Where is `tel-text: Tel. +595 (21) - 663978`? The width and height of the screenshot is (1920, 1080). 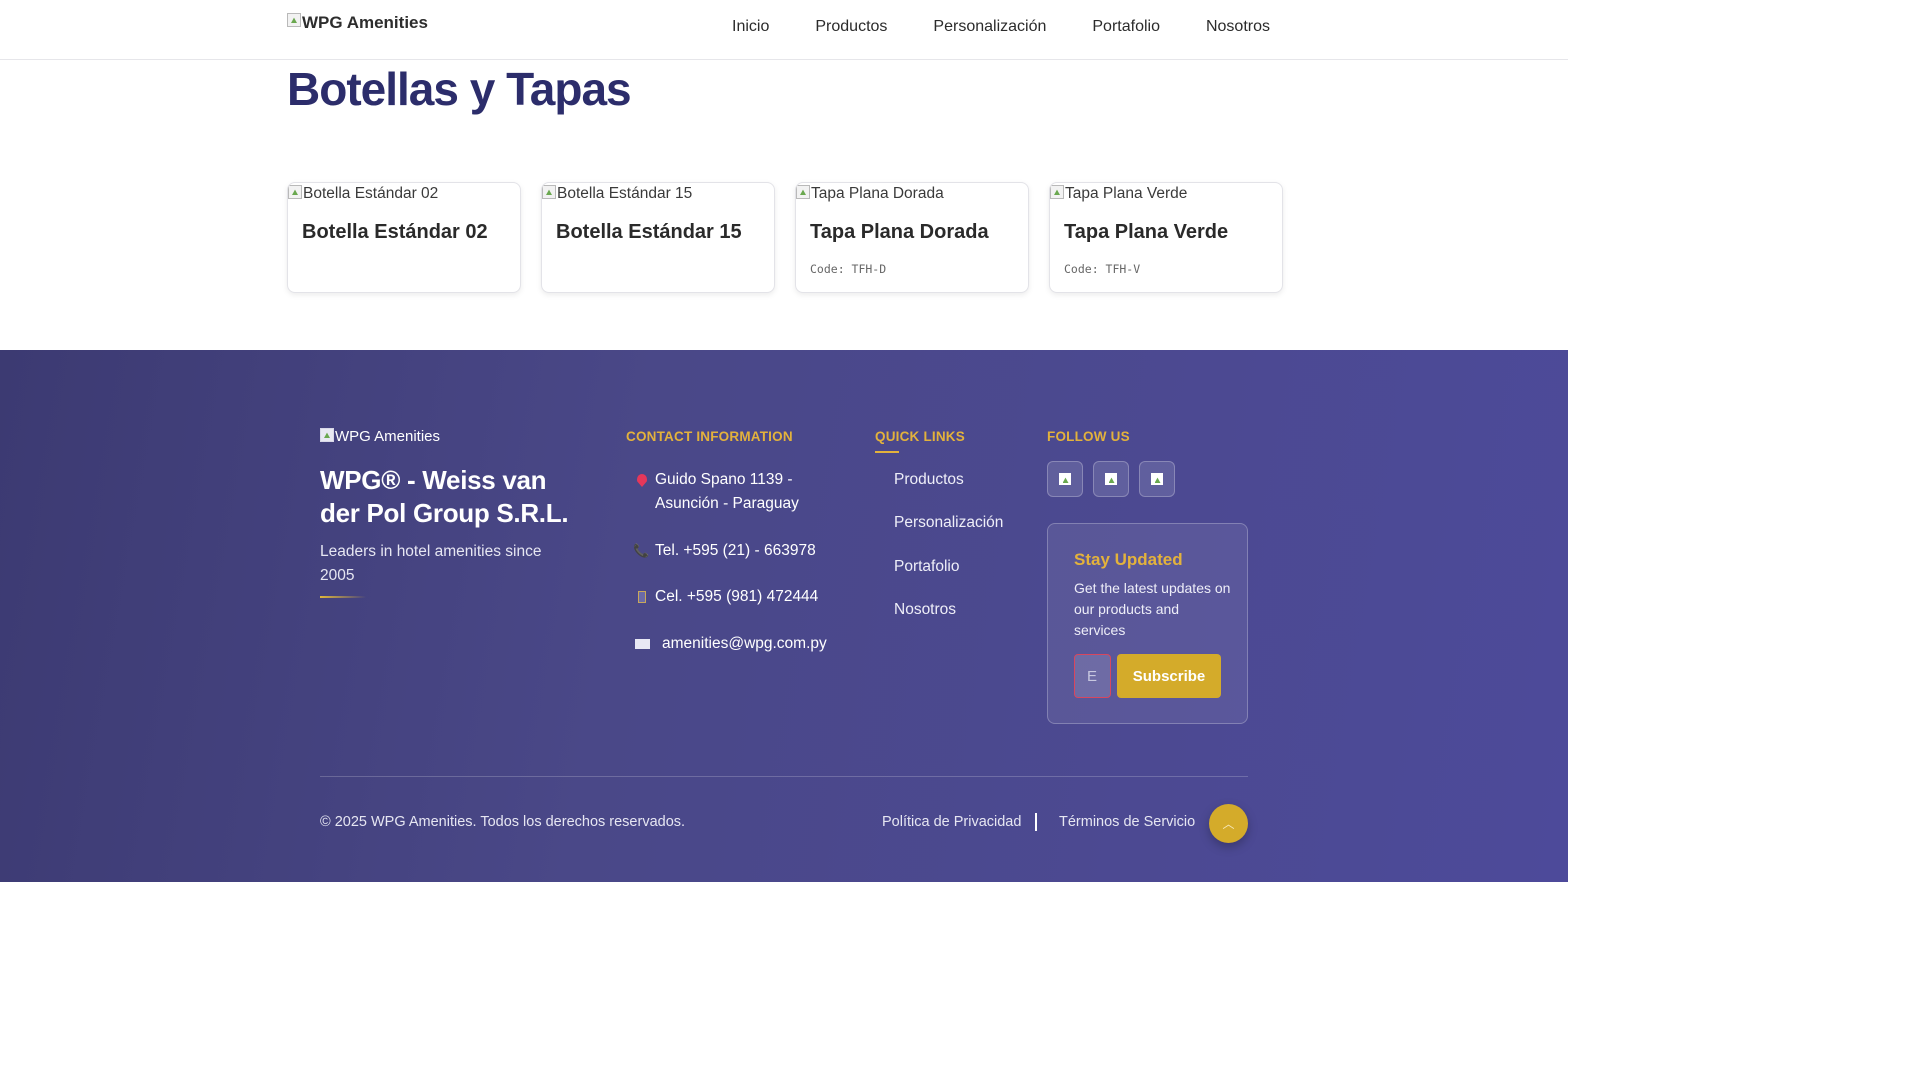
tel-text: Tel. +595 (21) - 663978 is located at coordinates (735, 551).